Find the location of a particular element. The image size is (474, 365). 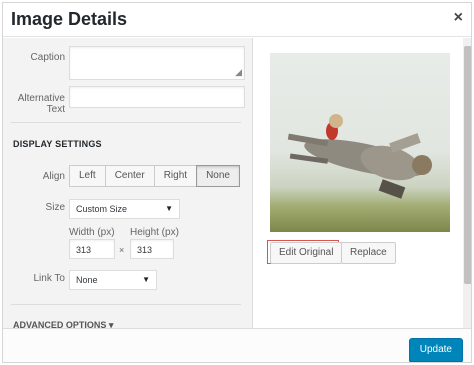

modal-footer: Update is located at coordinates (237, 345).